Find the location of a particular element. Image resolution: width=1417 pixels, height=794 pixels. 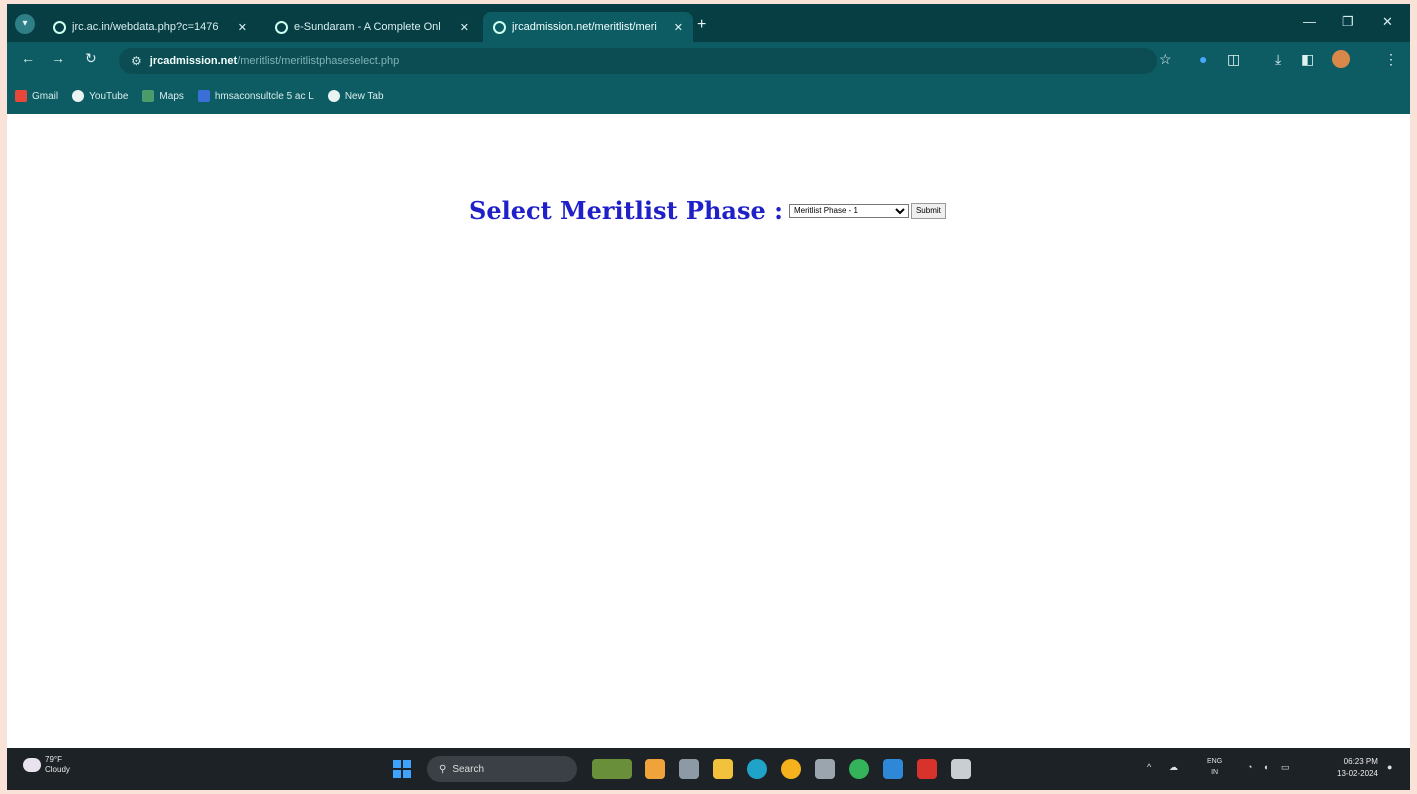

taskbar-search: ⚲ Search is located at coordinates (502, 769).